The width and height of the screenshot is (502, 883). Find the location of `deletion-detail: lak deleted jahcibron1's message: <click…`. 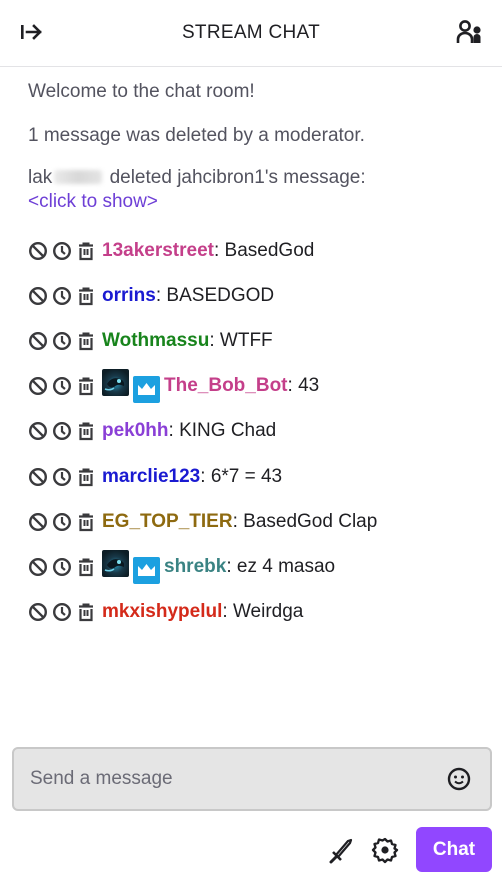

deletion-detail: lak deleted jahcibron1's message: <click… is located at coordinates (251, 190).